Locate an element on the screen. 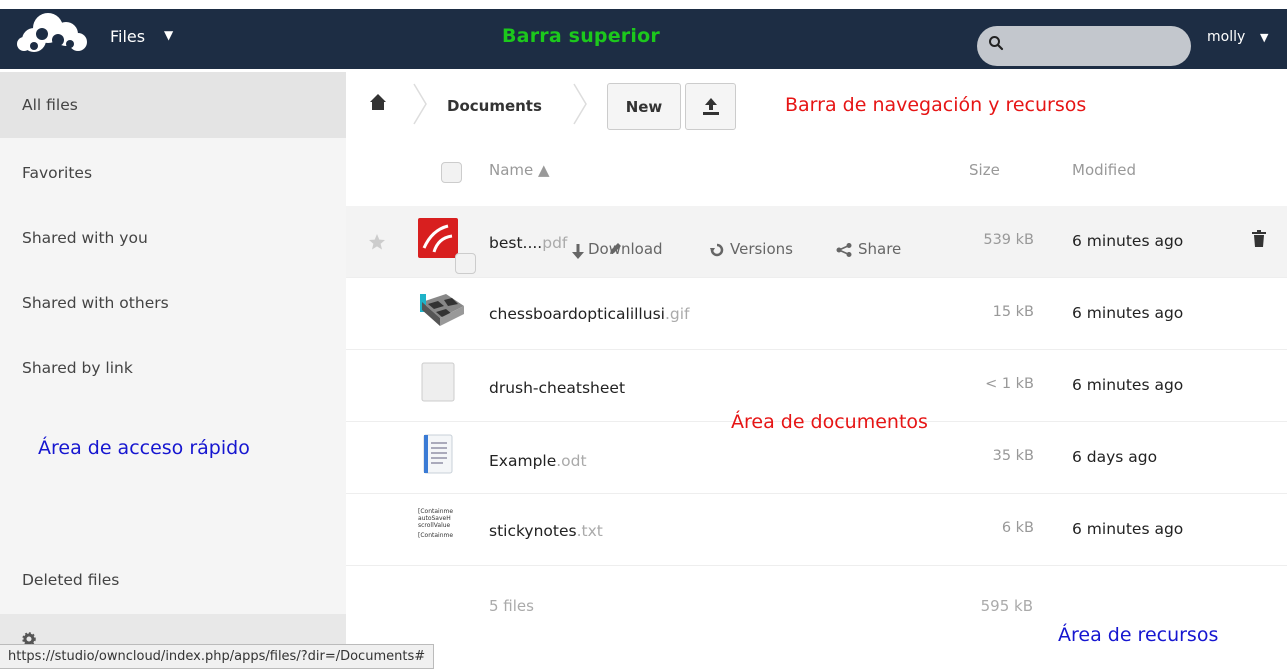 The image size is (1287, 669). file-name-base: drush-cheatsheet is located at coordinates (557, 388).